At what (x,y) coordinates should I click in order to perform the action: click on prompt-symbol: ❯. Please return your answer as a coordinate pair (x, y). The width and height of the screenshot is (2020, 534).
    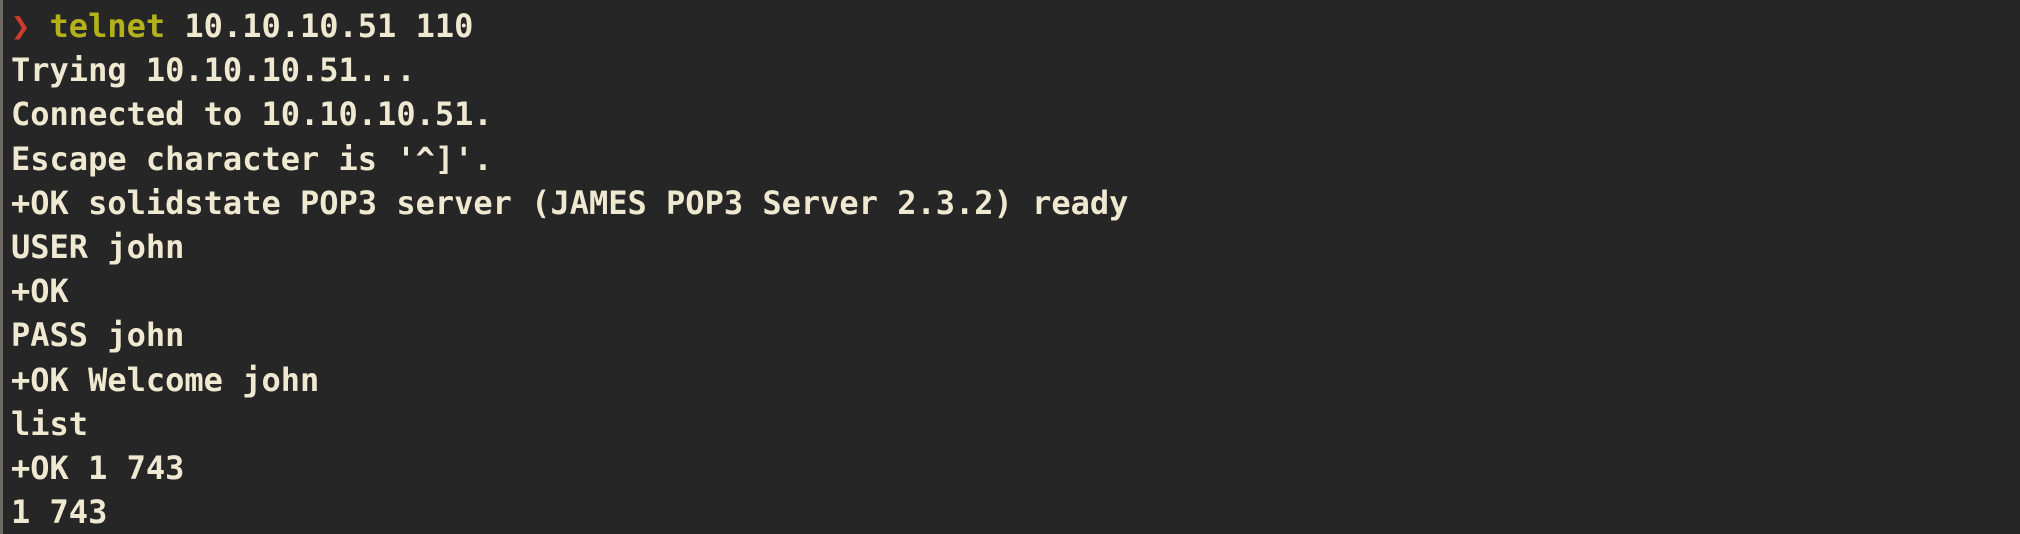
    Looking at the image, I should click on (21, 26).